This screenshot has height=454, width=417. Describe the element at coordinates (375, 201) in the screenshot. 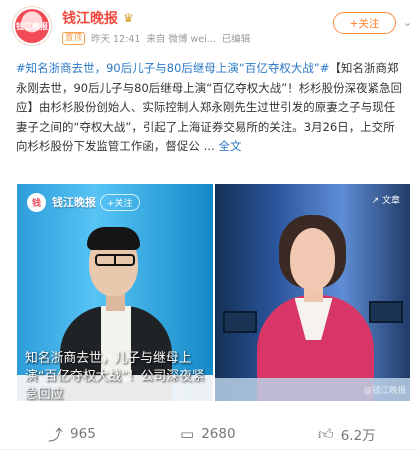

I see `article-icon: ↗` at that location.